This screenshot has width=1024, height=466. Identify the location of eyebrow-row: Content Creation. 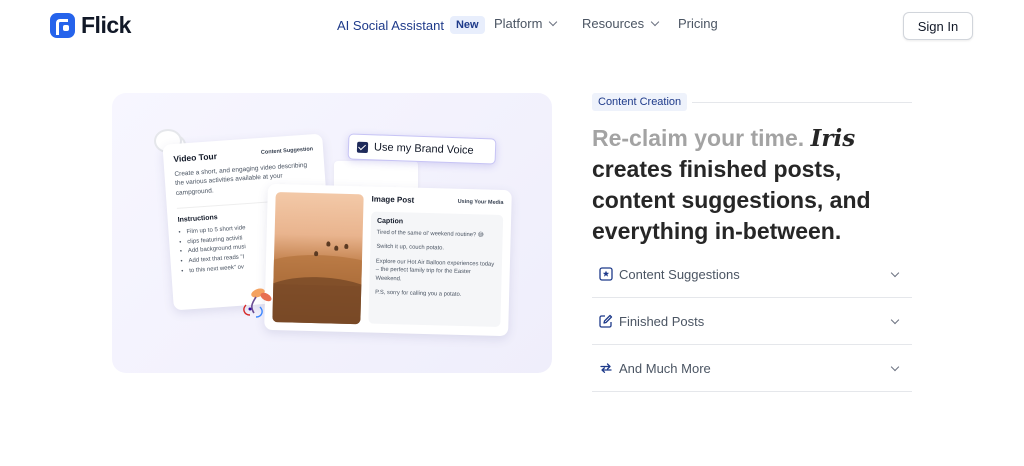
(752, 102).